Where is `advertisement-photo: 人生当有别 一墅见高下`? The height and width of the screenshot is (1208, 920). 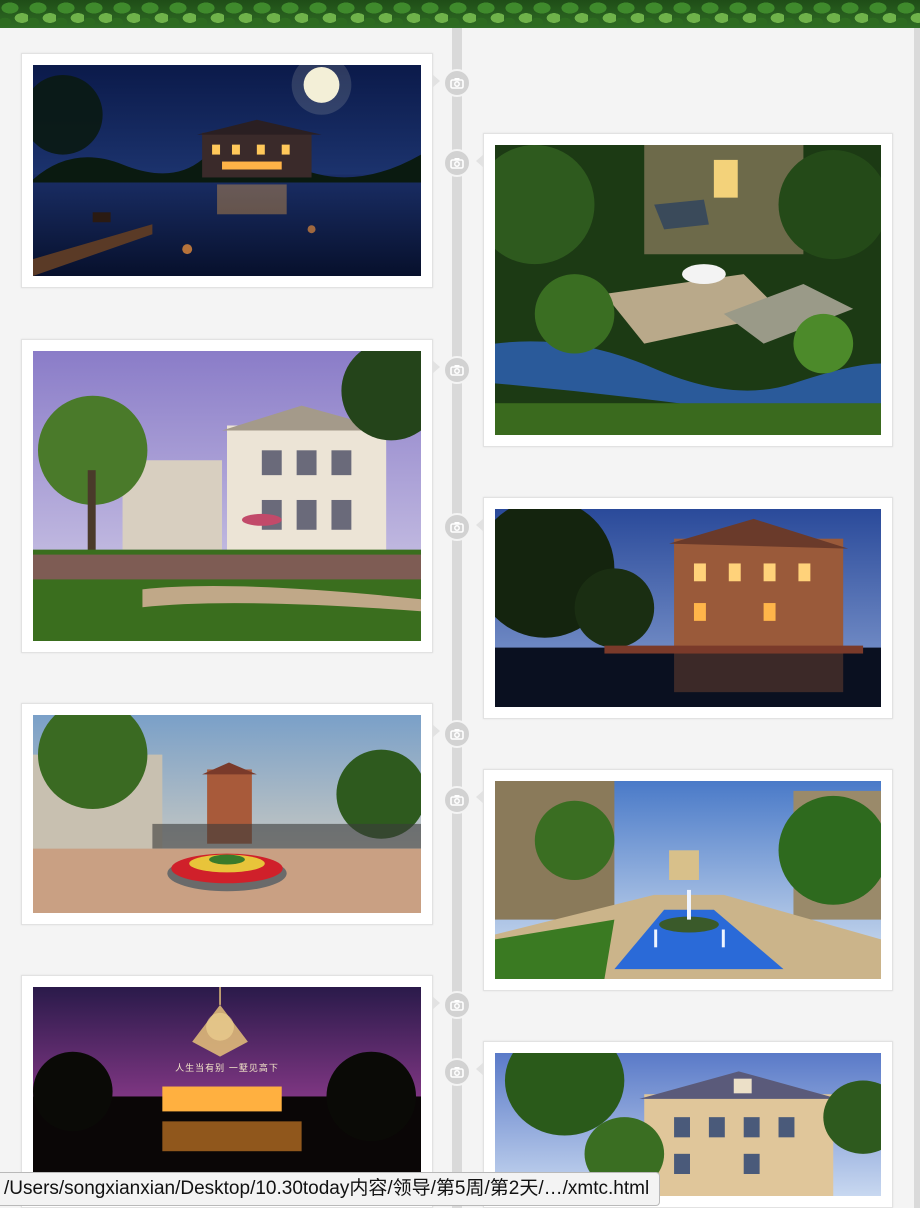 advertisement-photo: 人生当有别 一墅见高下 is located at coordinates (227, 1091).